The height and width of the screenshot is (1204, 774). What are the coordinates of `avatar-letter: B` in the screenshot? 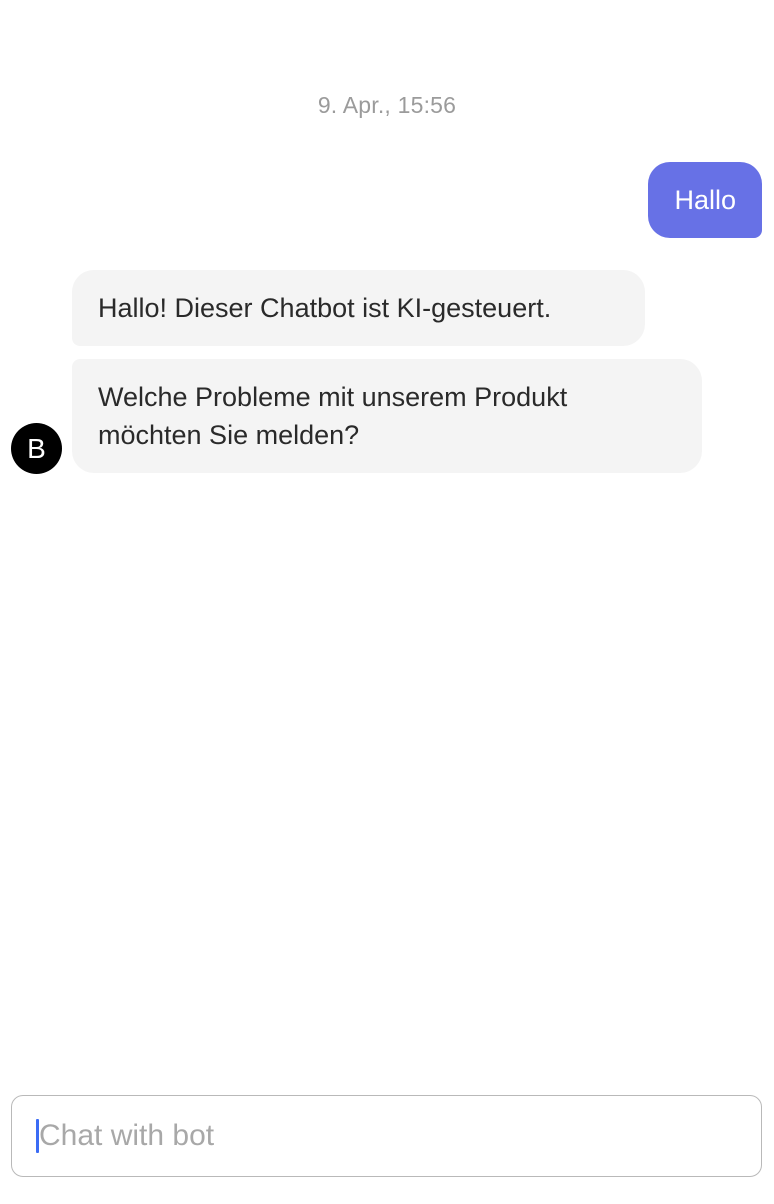 It's located at (36, 448).